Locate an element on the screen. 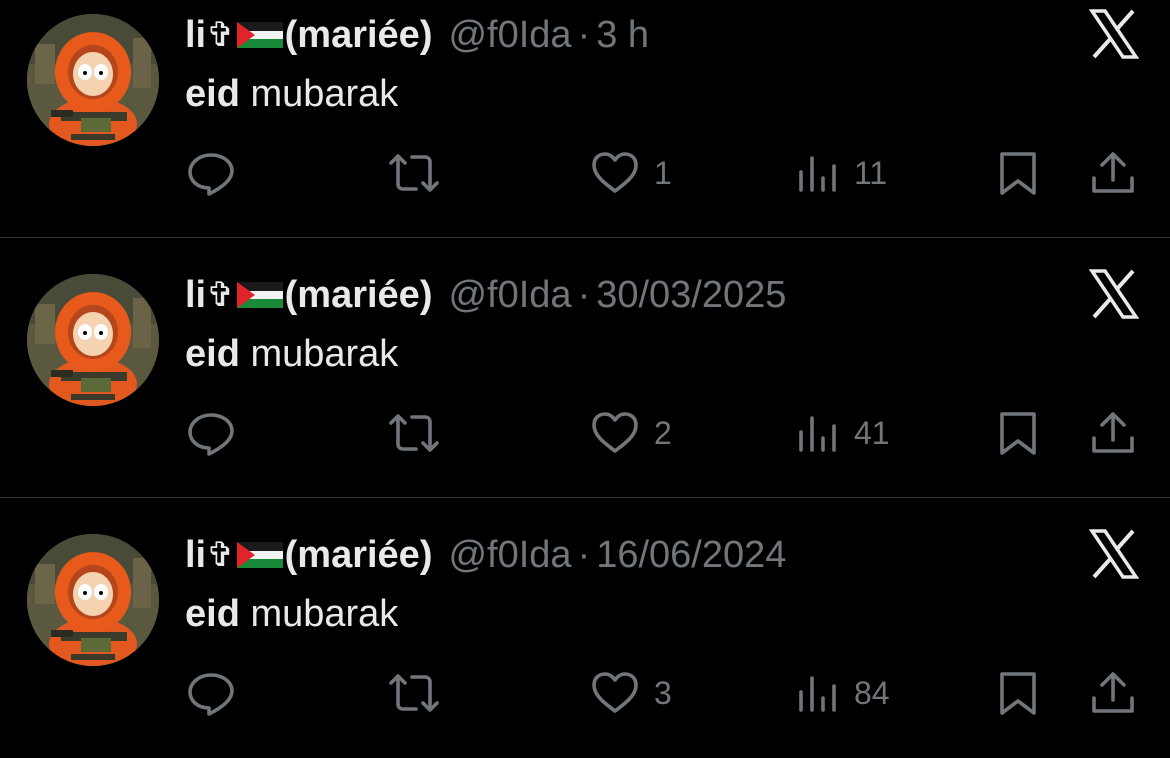 Image resolution: width=1170 pixels, height=758 pixels. tweet-header: li ✞ (mariée) @f0Ida · 16/06/2024 is located at coordinates (485, 555).